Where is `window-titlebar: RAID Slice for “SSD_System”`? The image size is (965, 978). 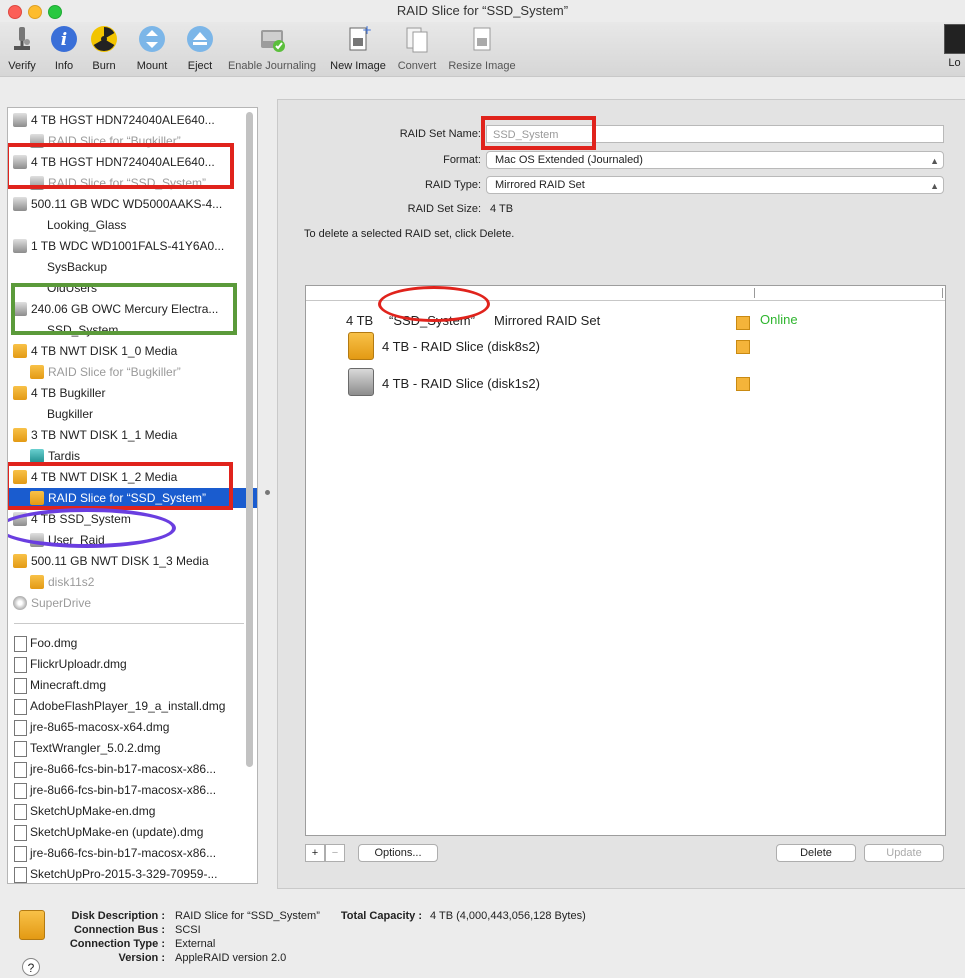 window-titlebar: RAID Slice for “SSD_System” is located at coordinates (482, 11).